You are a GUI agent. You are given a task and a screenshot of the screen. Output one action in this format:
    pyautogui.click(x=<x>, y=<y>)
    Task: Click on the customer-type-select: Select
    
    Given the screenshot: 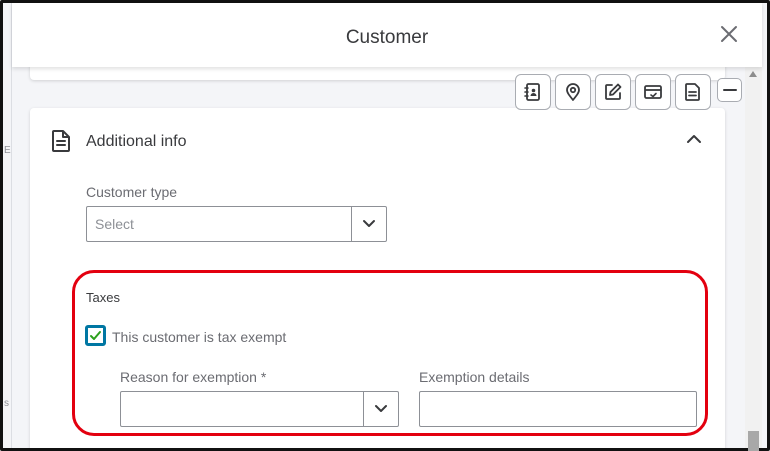 What is the action you would take?
    pyautogui.click(x=236, y=224)
    